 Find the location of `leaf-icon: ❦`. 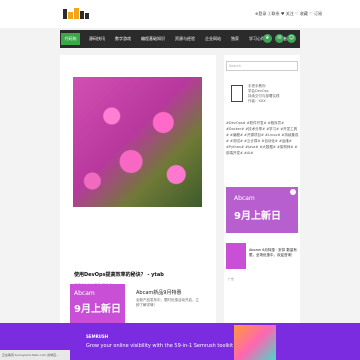

leaf-icon: ❦ is located at coordinates (267, 38).